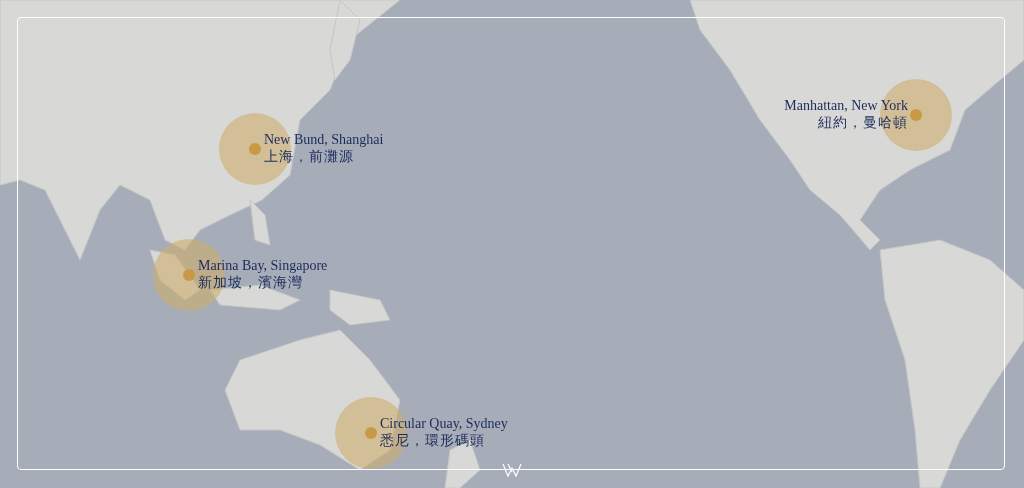 Image resolution: width=1024 pixels, height=488 pixels. I want to click on location-name: New Bund, Shanghai, so click(324, 139).